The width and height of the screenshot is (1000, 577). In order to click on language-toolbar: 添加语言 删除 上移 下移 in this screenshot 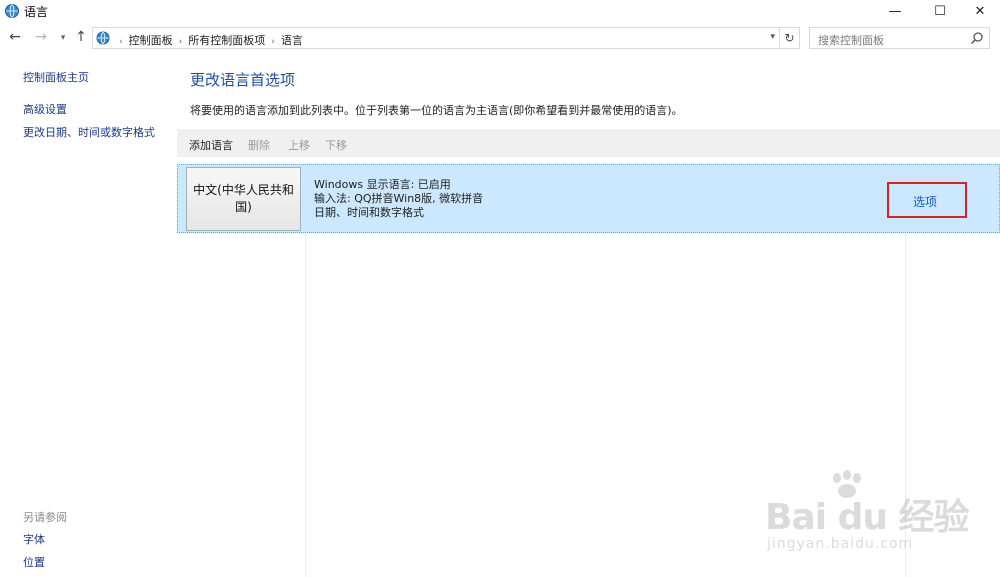, I will do `click(588, 143)`.